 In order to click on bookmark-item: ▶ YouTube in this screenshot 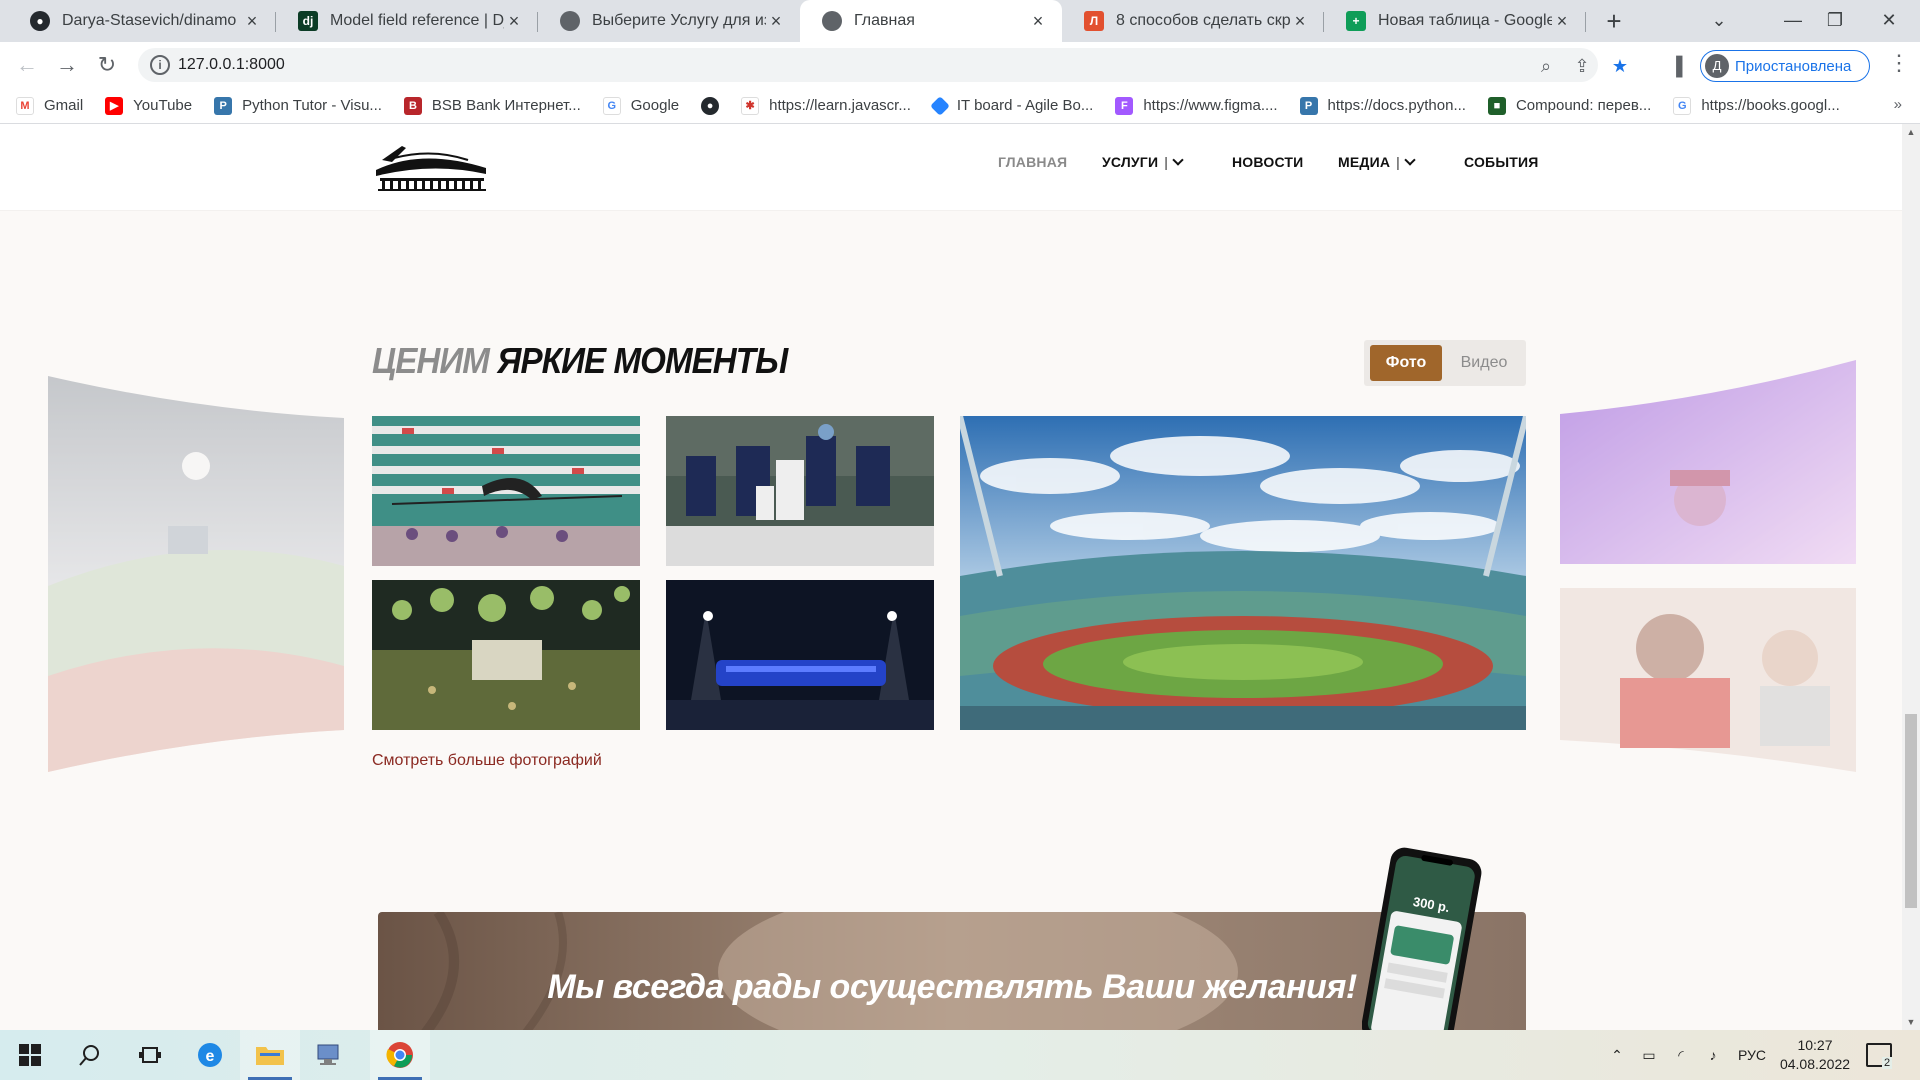, I will do `click(148, 105)`.